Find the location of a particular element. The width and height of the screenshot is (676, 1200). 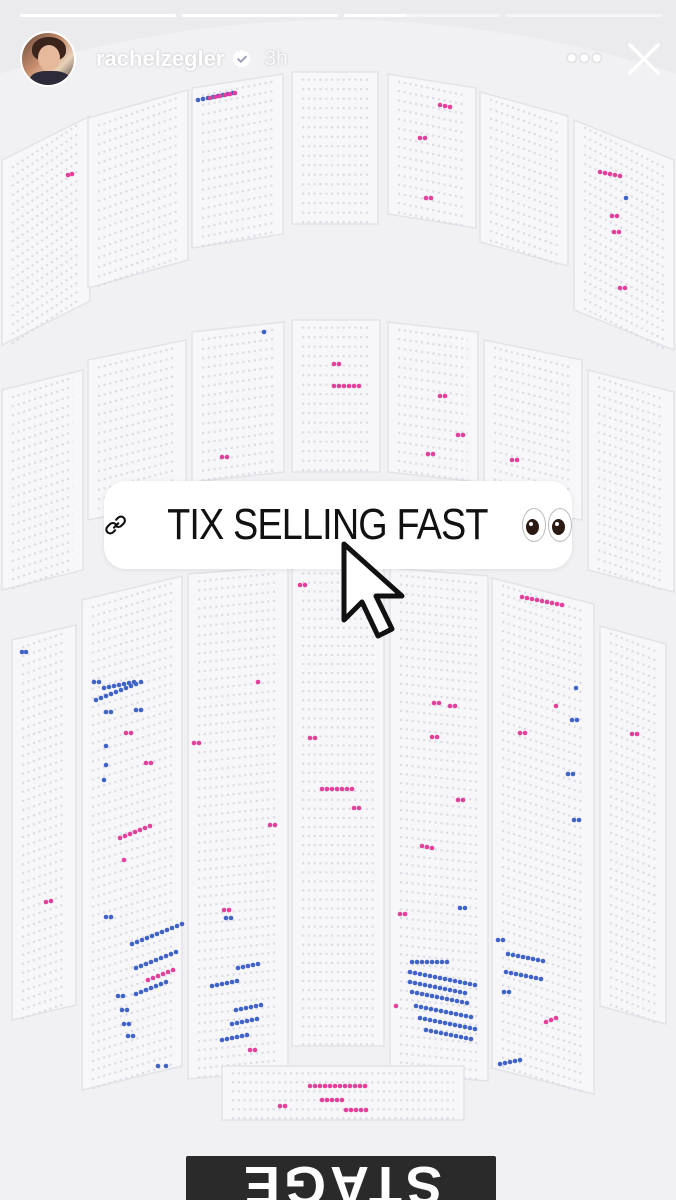

more-options-icon: ••• is located at coordinates (585, 59).